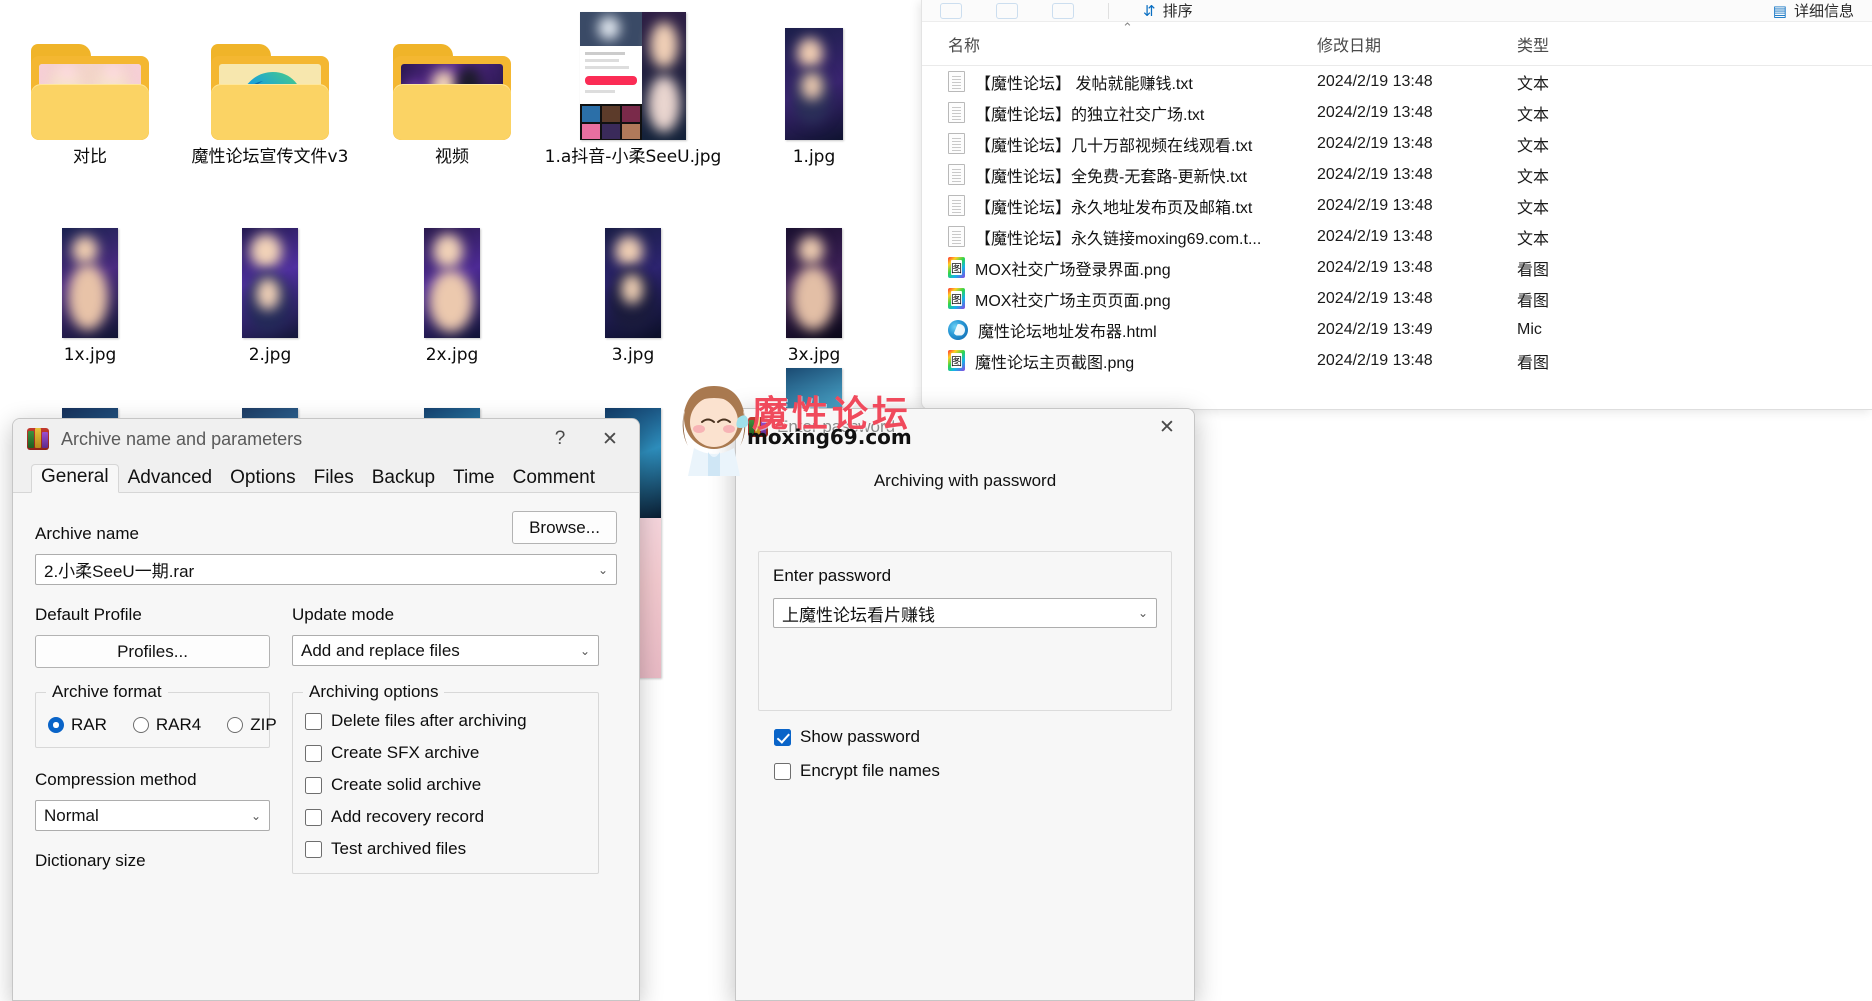  Describe the element at coordinates (633, 90) in the screenshot. I see `desktop-image-douyin: 1.a抖音-小柔SeeU.jpg` at that location.